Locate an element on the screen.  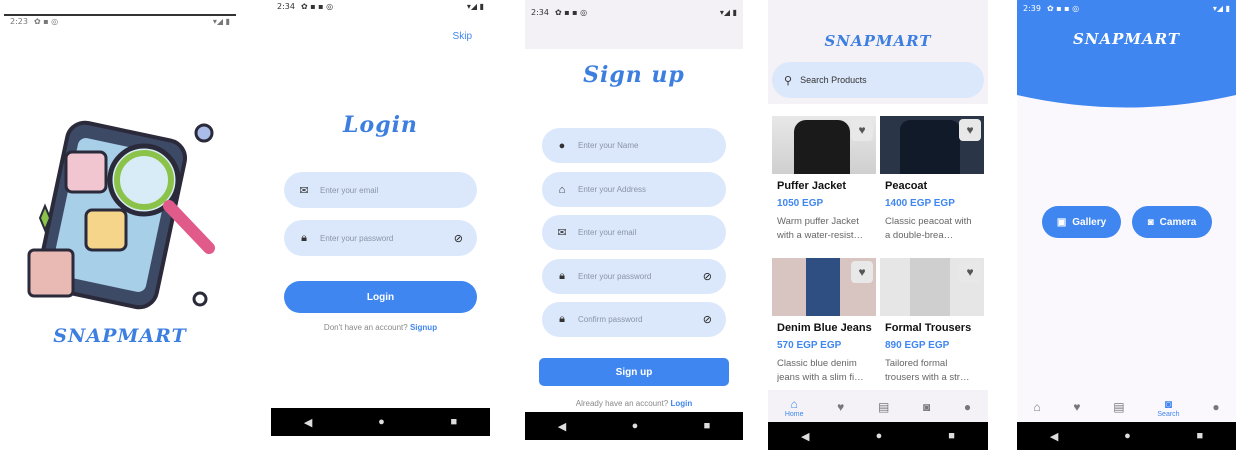
confirm-placeholder: Confirm password is located at coordinates (610, 319).